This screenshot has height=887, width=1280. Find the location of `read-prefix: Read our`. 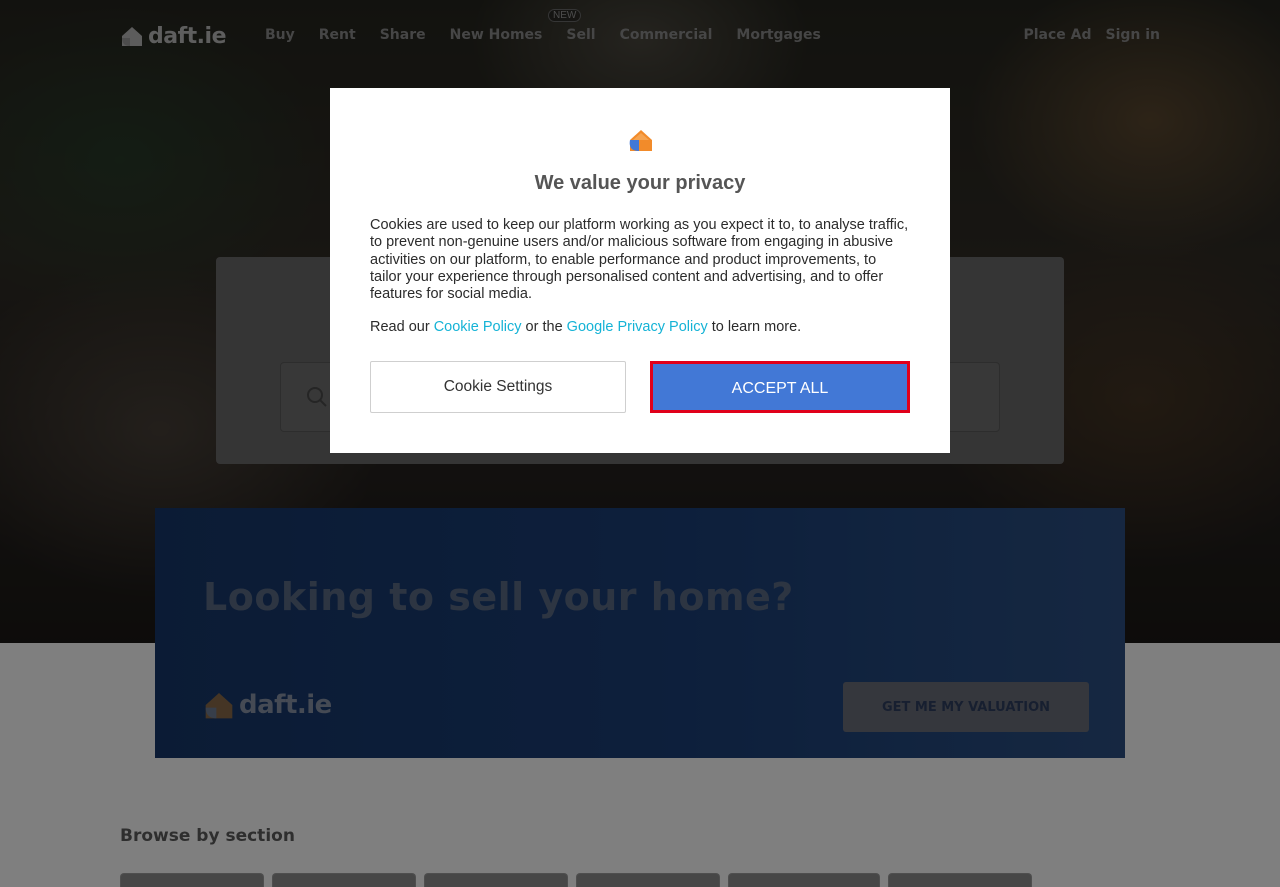

read-prefix: Read our is located at coordinates (402, 327).